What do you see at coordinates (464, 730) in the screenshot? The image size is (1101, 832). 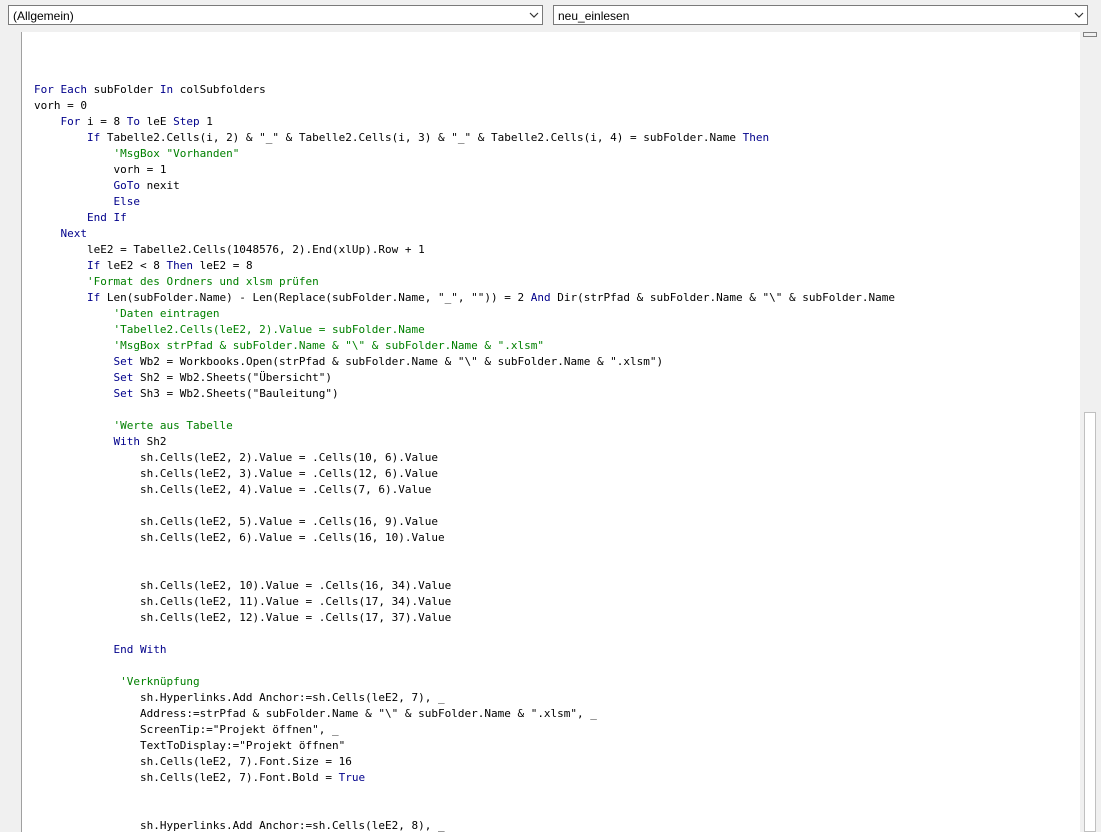 I see `code-line: ScreenTip:="Projekt öffnen", _` at bounding box center [464, 730].